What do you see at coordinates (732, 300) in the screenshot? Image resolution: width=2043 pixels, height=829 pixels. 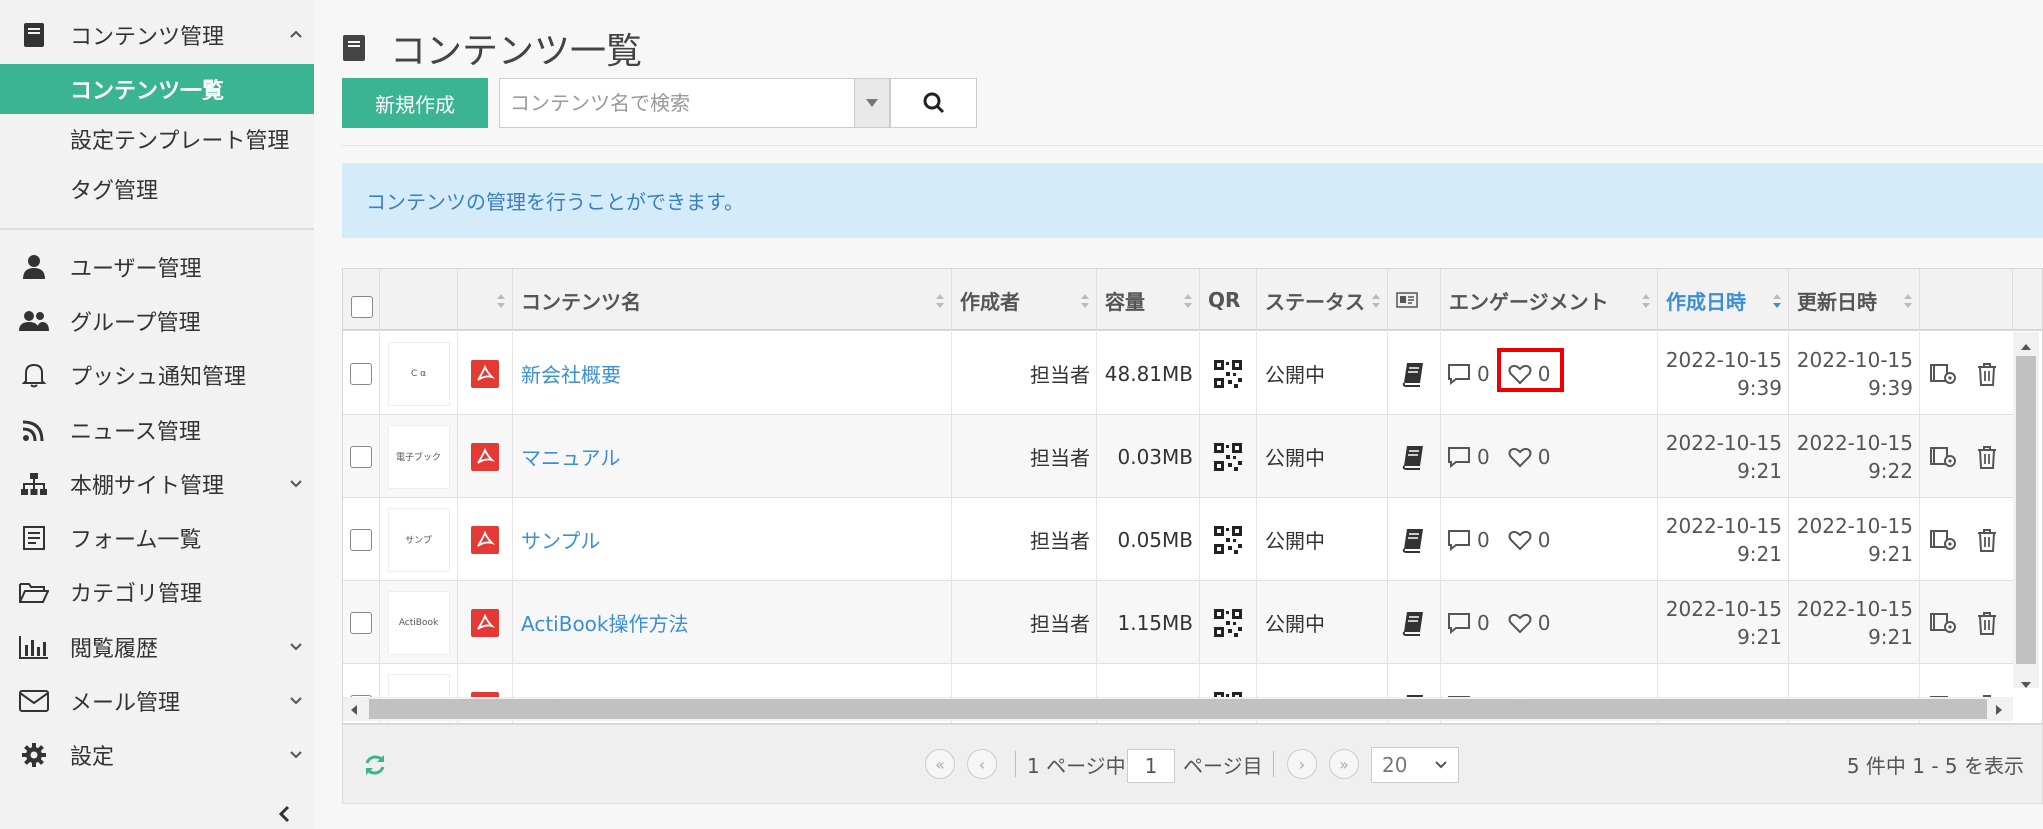 I see `name-column-header: コンテンツ名` at bounding box center [732, 300].